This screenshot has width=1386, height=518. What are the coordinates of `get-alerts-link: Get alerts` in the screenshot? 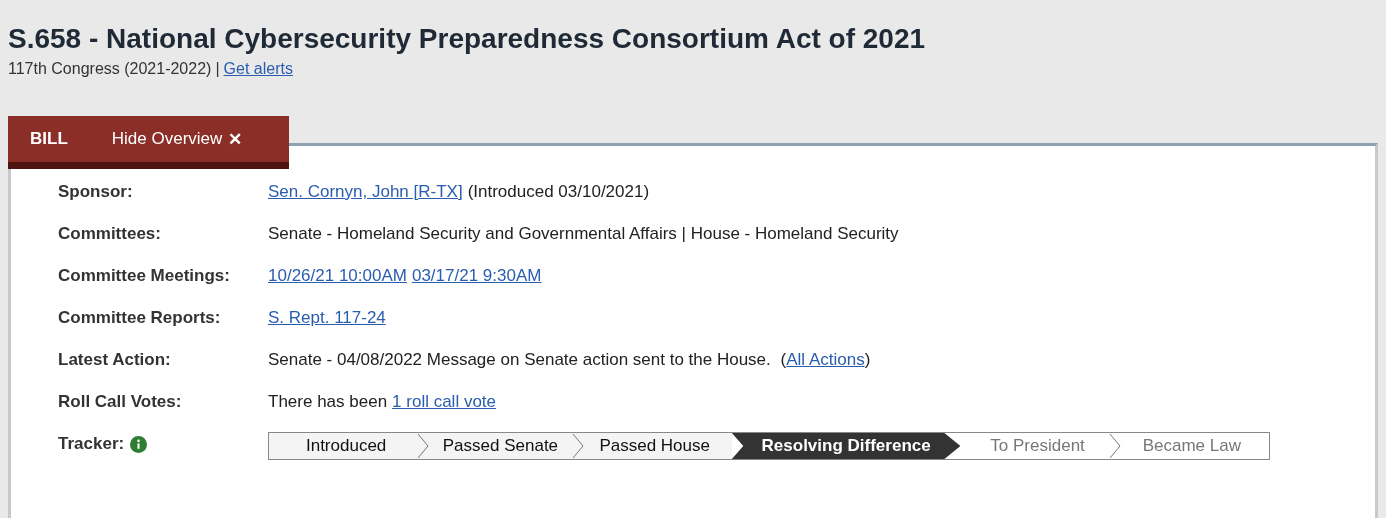 It's located at (258, 69).